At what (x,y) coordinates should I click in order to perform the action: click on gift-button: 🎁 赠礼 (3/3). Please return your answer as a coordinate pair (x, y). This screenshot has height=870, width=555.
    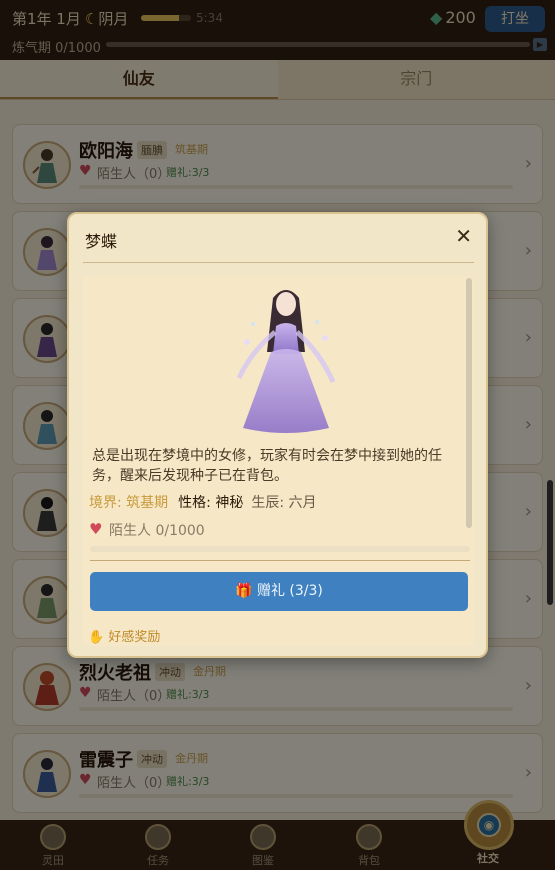
    Looking at the image, I should click on (279, 591).